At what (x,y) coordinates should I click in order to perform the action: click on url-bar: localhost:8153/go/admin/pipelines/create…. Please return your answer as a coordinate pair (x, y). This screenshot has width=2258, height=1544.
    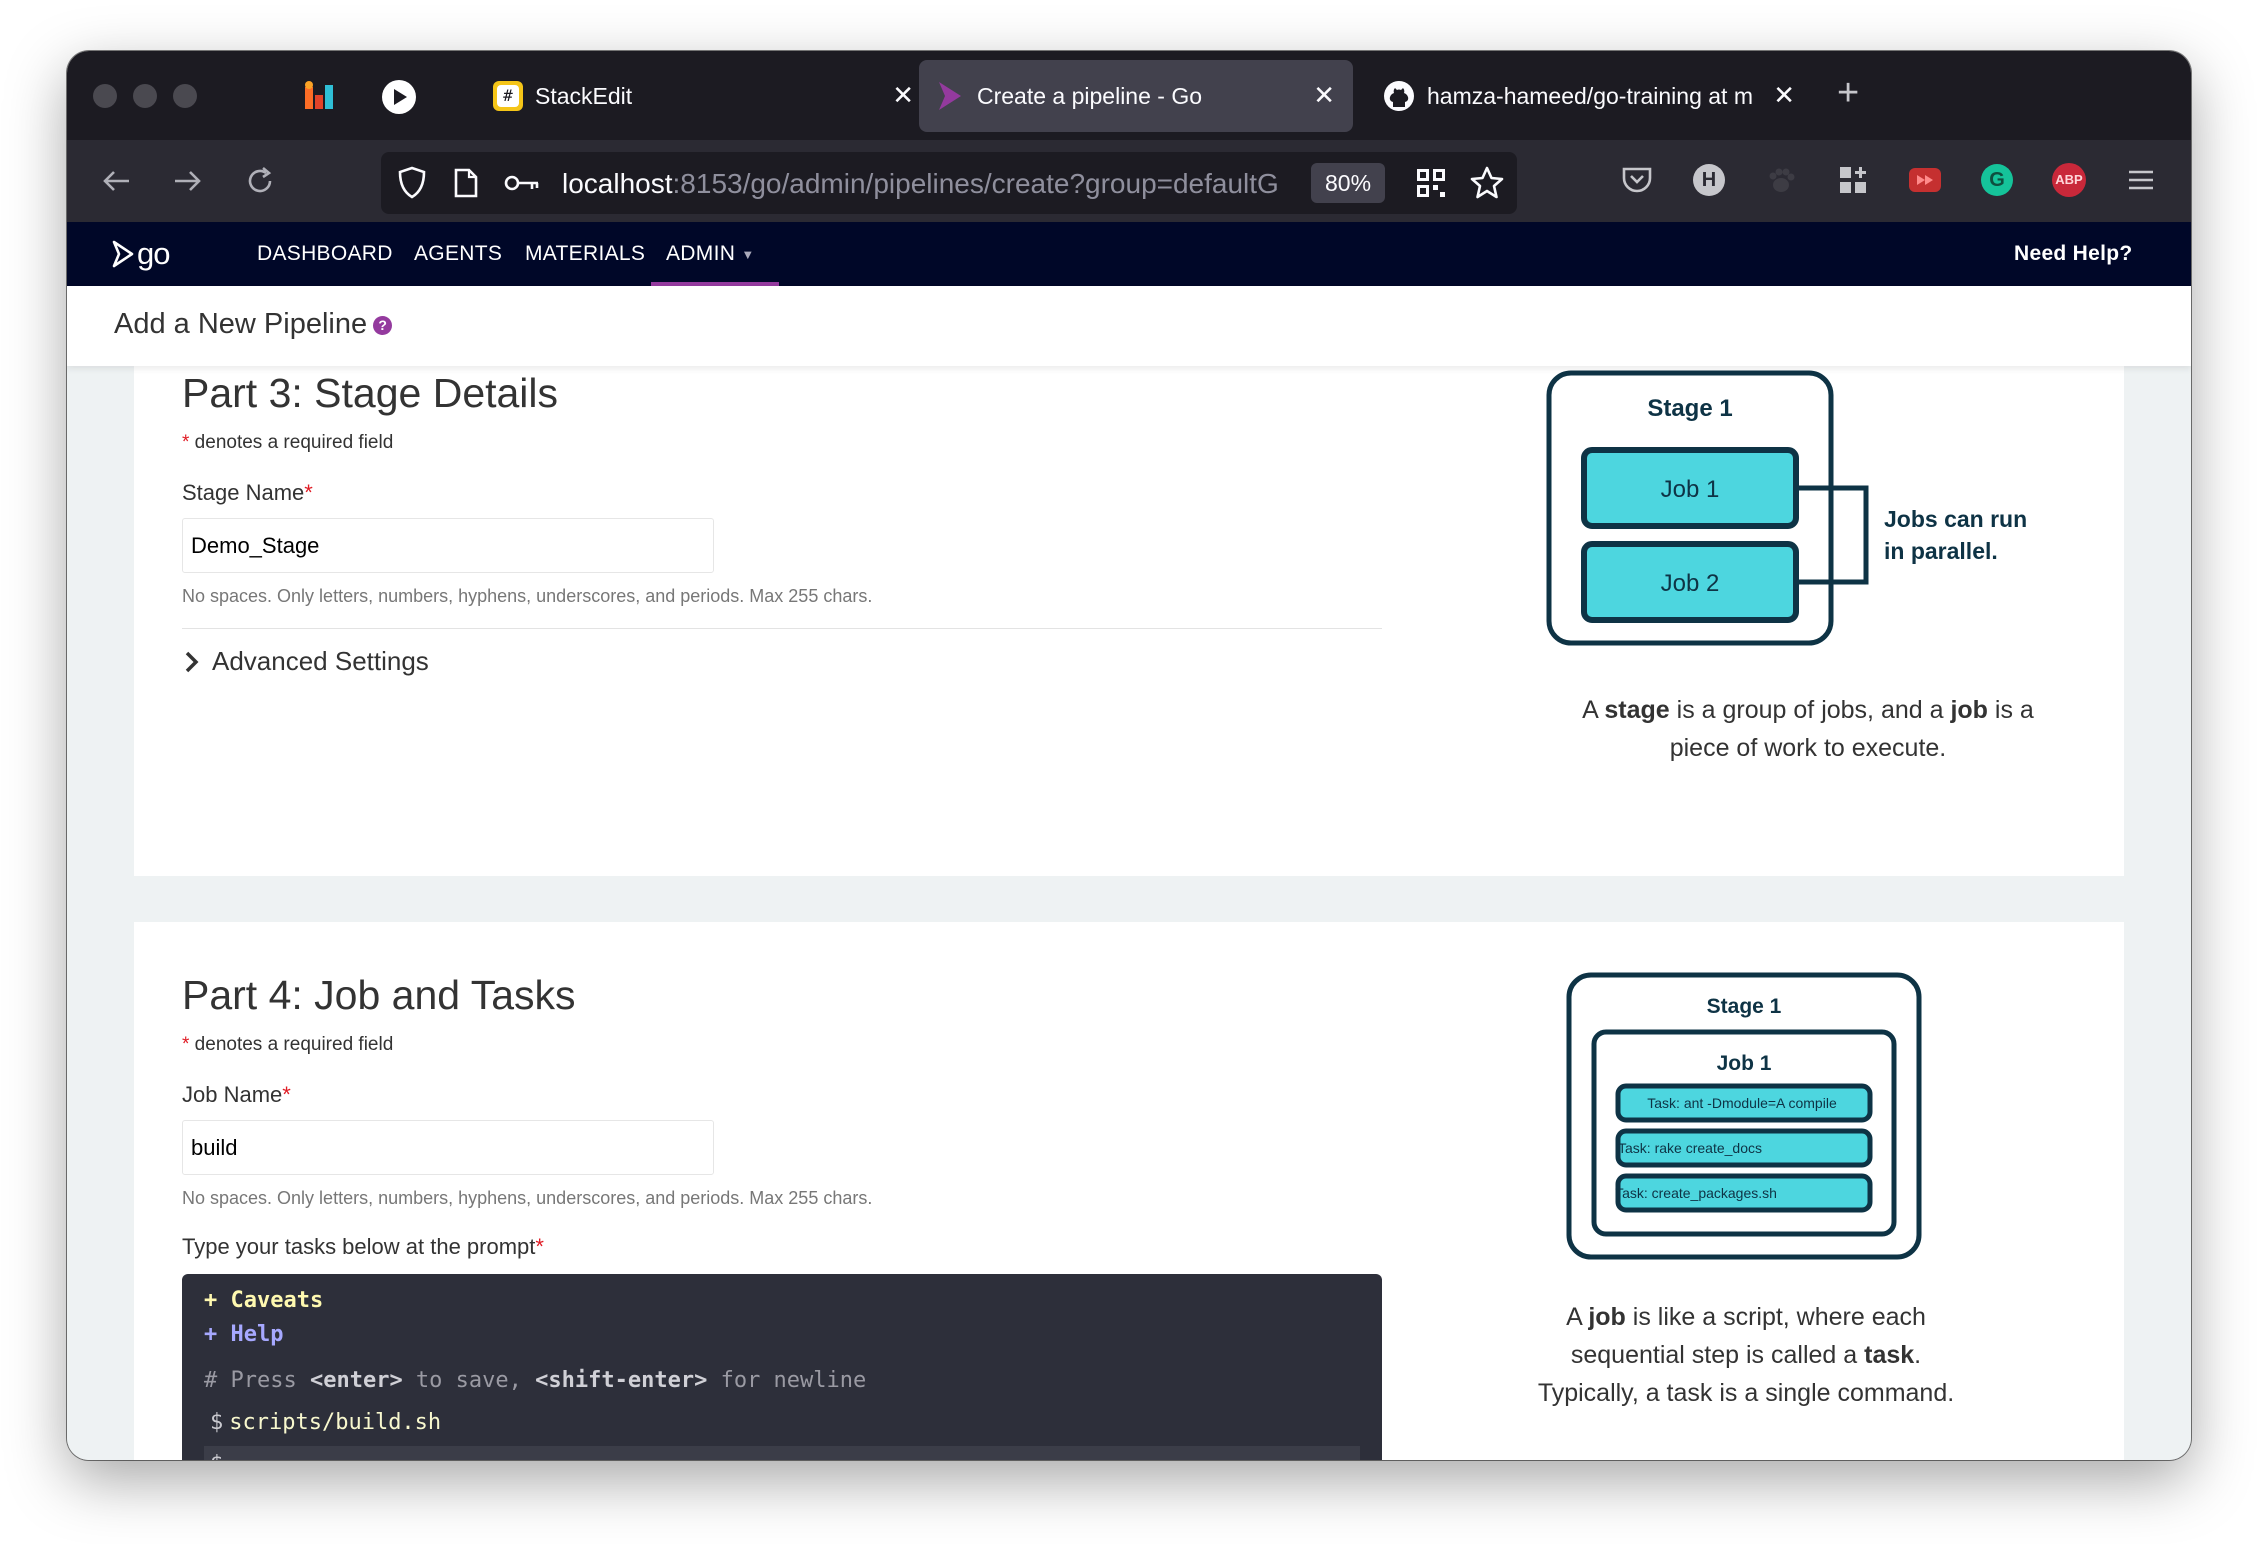
    Looking at the image, I should click on (949, 183).